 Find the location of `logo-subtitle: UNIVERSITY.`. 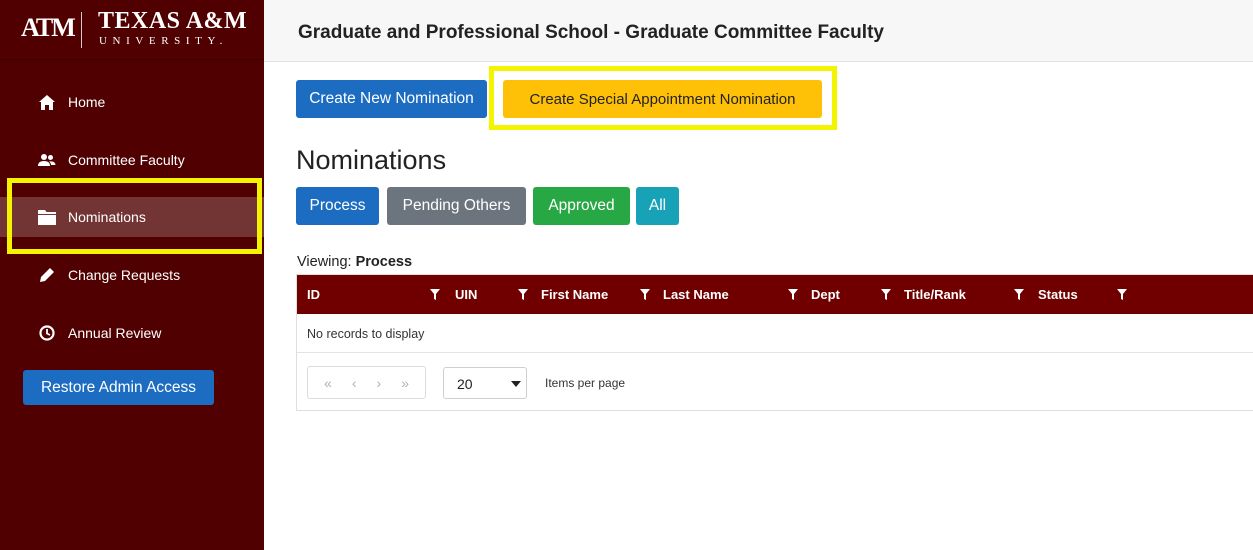

logo-subtitle: UNIVERSITY. is located at coordinates (163, 41).